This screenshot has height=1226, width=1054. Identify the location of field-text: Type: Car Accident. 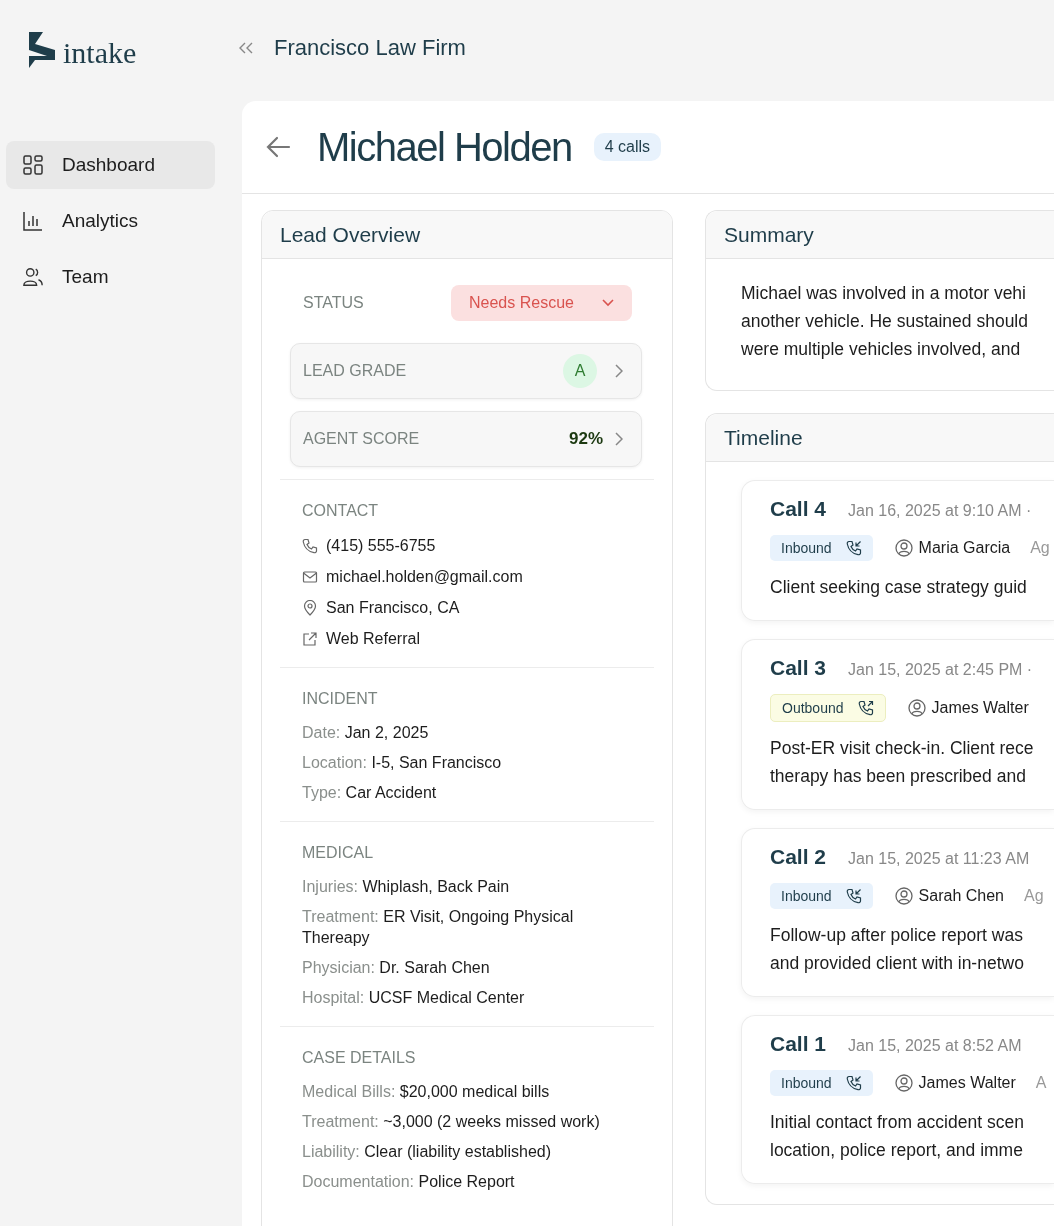
(370, 793).